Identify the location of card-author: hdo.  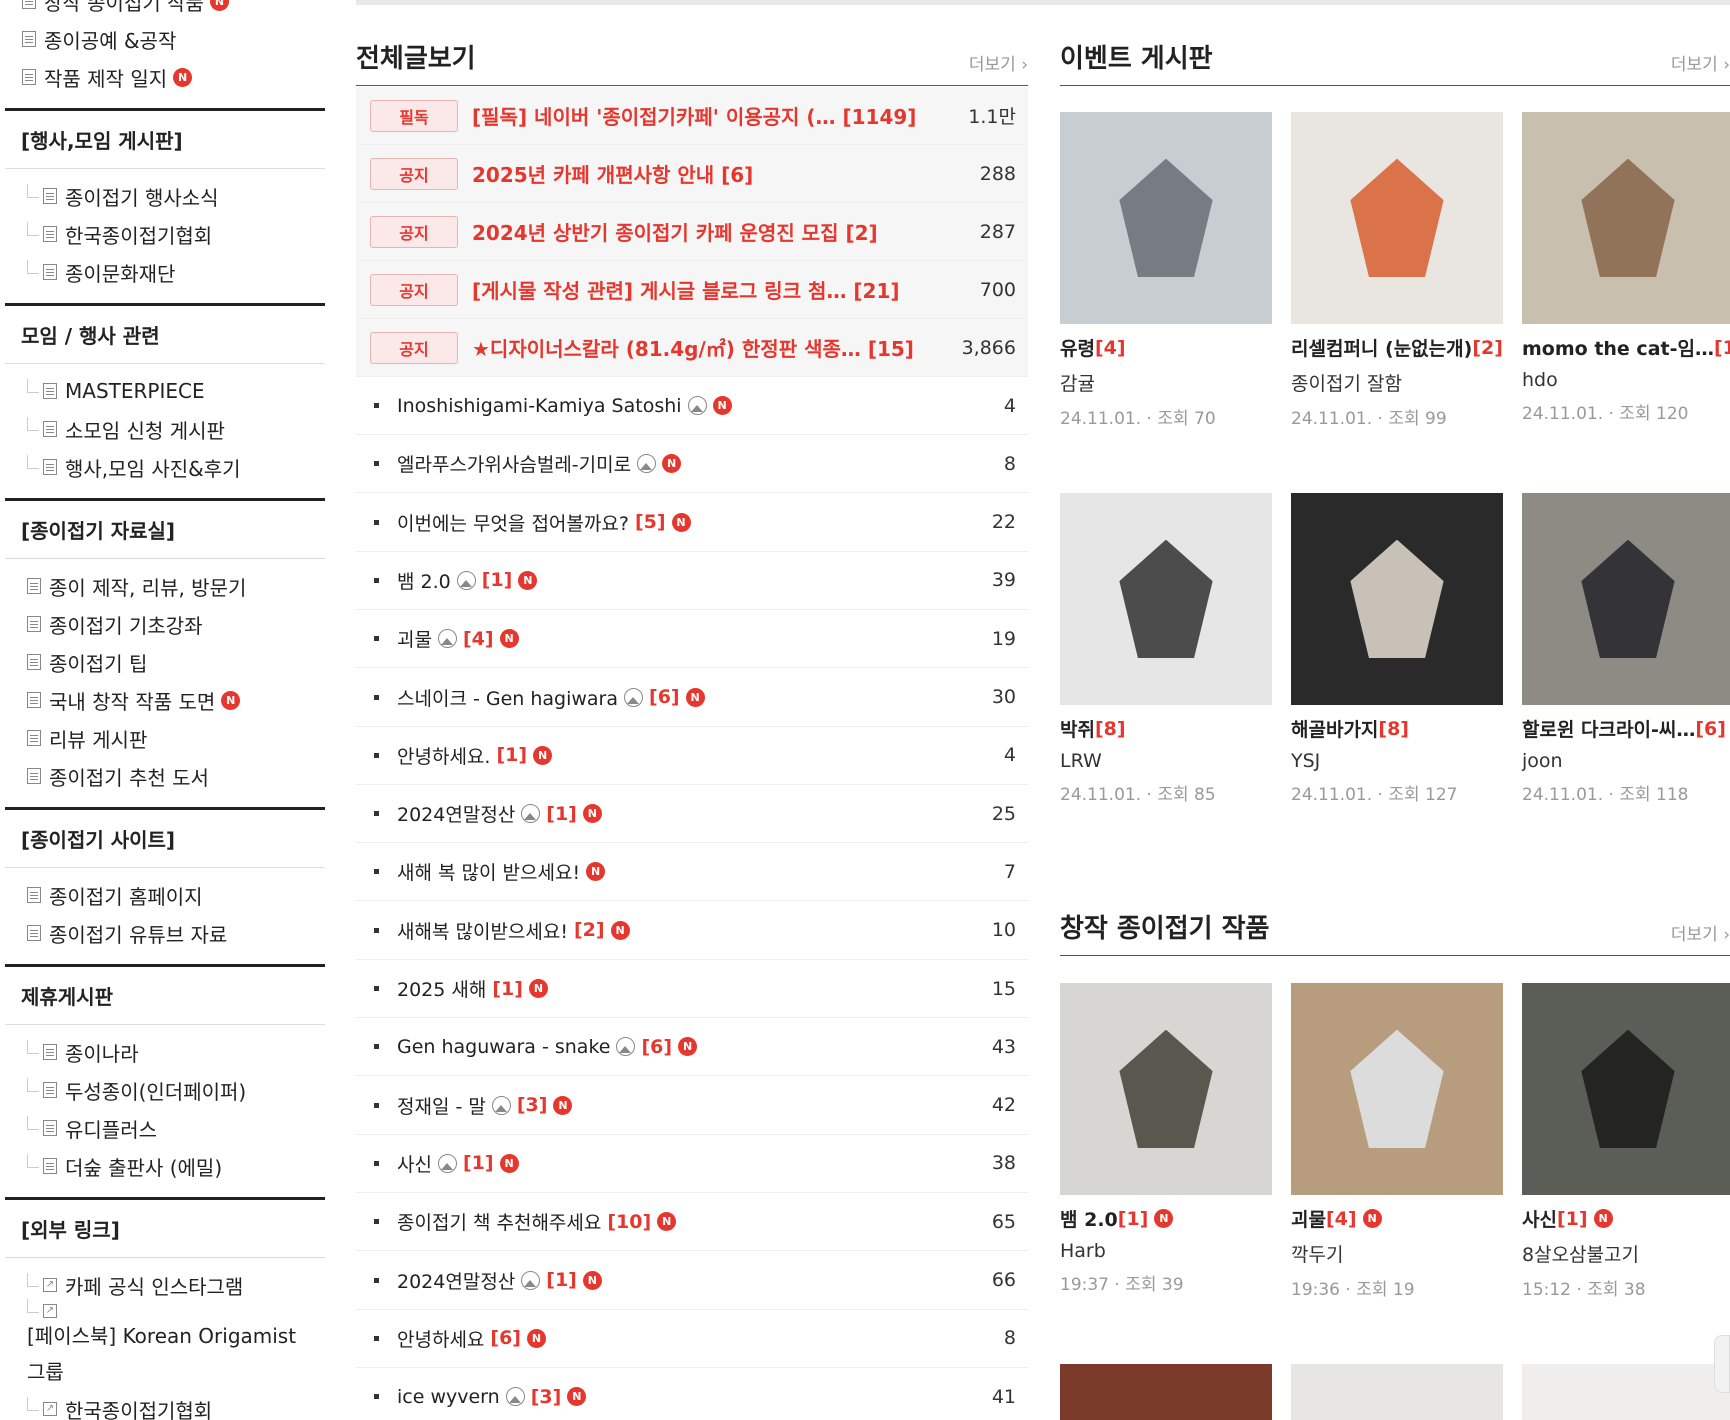
(1626, 380).